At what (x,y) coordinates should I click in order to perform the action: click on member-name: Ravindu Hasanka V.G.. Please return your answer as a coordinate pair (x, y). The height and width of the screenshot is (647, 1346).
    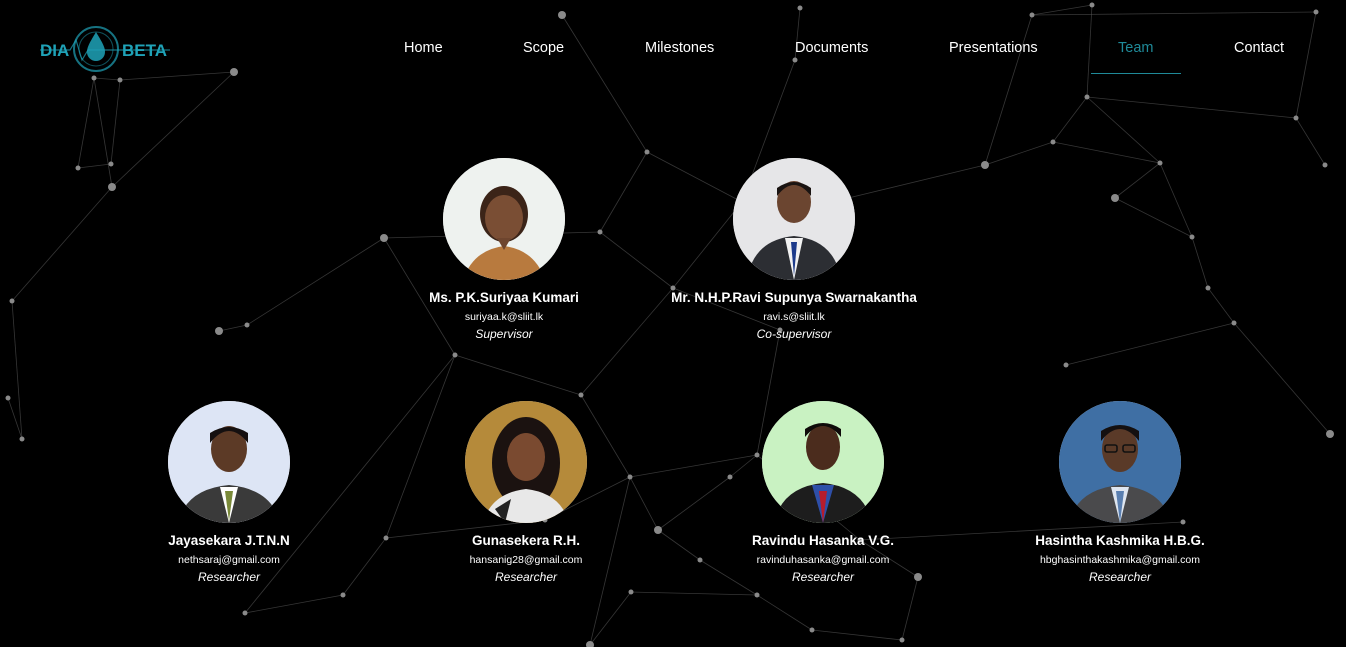
    Looking at the image, I should click on (823, 540).